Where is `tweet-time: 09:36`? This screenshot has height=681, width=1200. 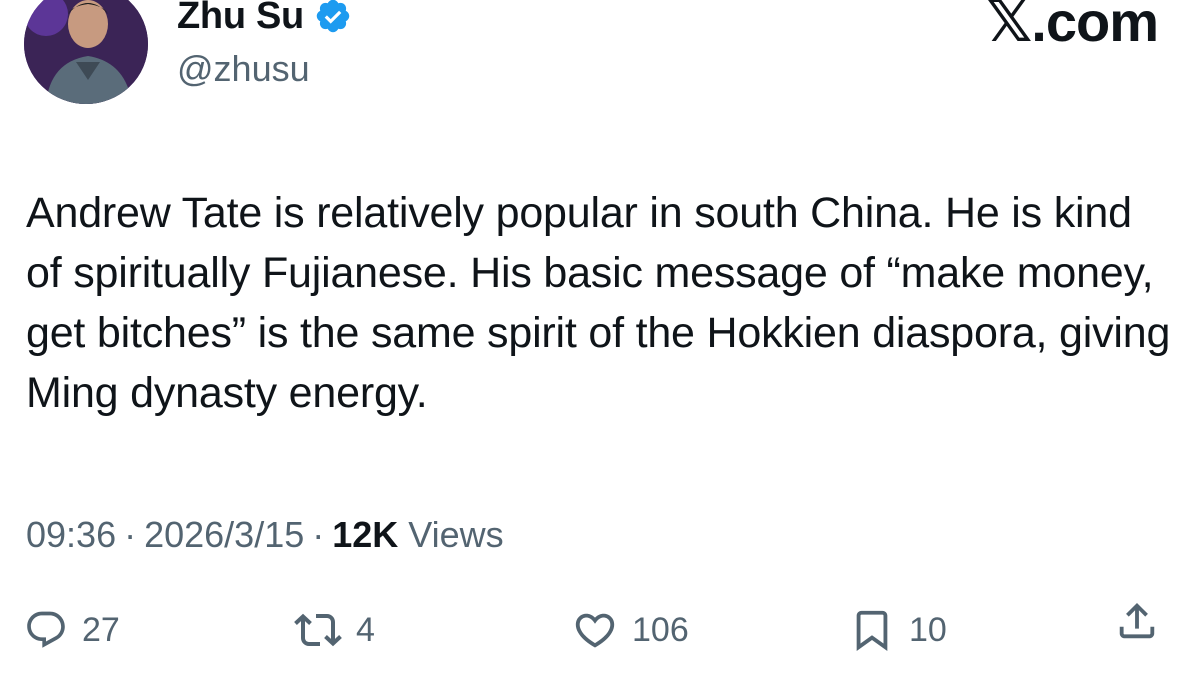
tweet-time: 09:36 is located at coordinates (71, 535).